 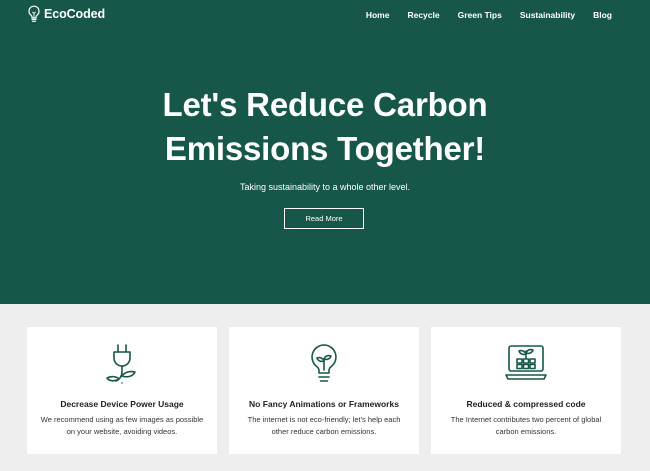 What do you see at coordinates (325, 148) in the screenshot?
I see `hero-title-line-2: Emissions Together!` at bounding box center [325, 148].